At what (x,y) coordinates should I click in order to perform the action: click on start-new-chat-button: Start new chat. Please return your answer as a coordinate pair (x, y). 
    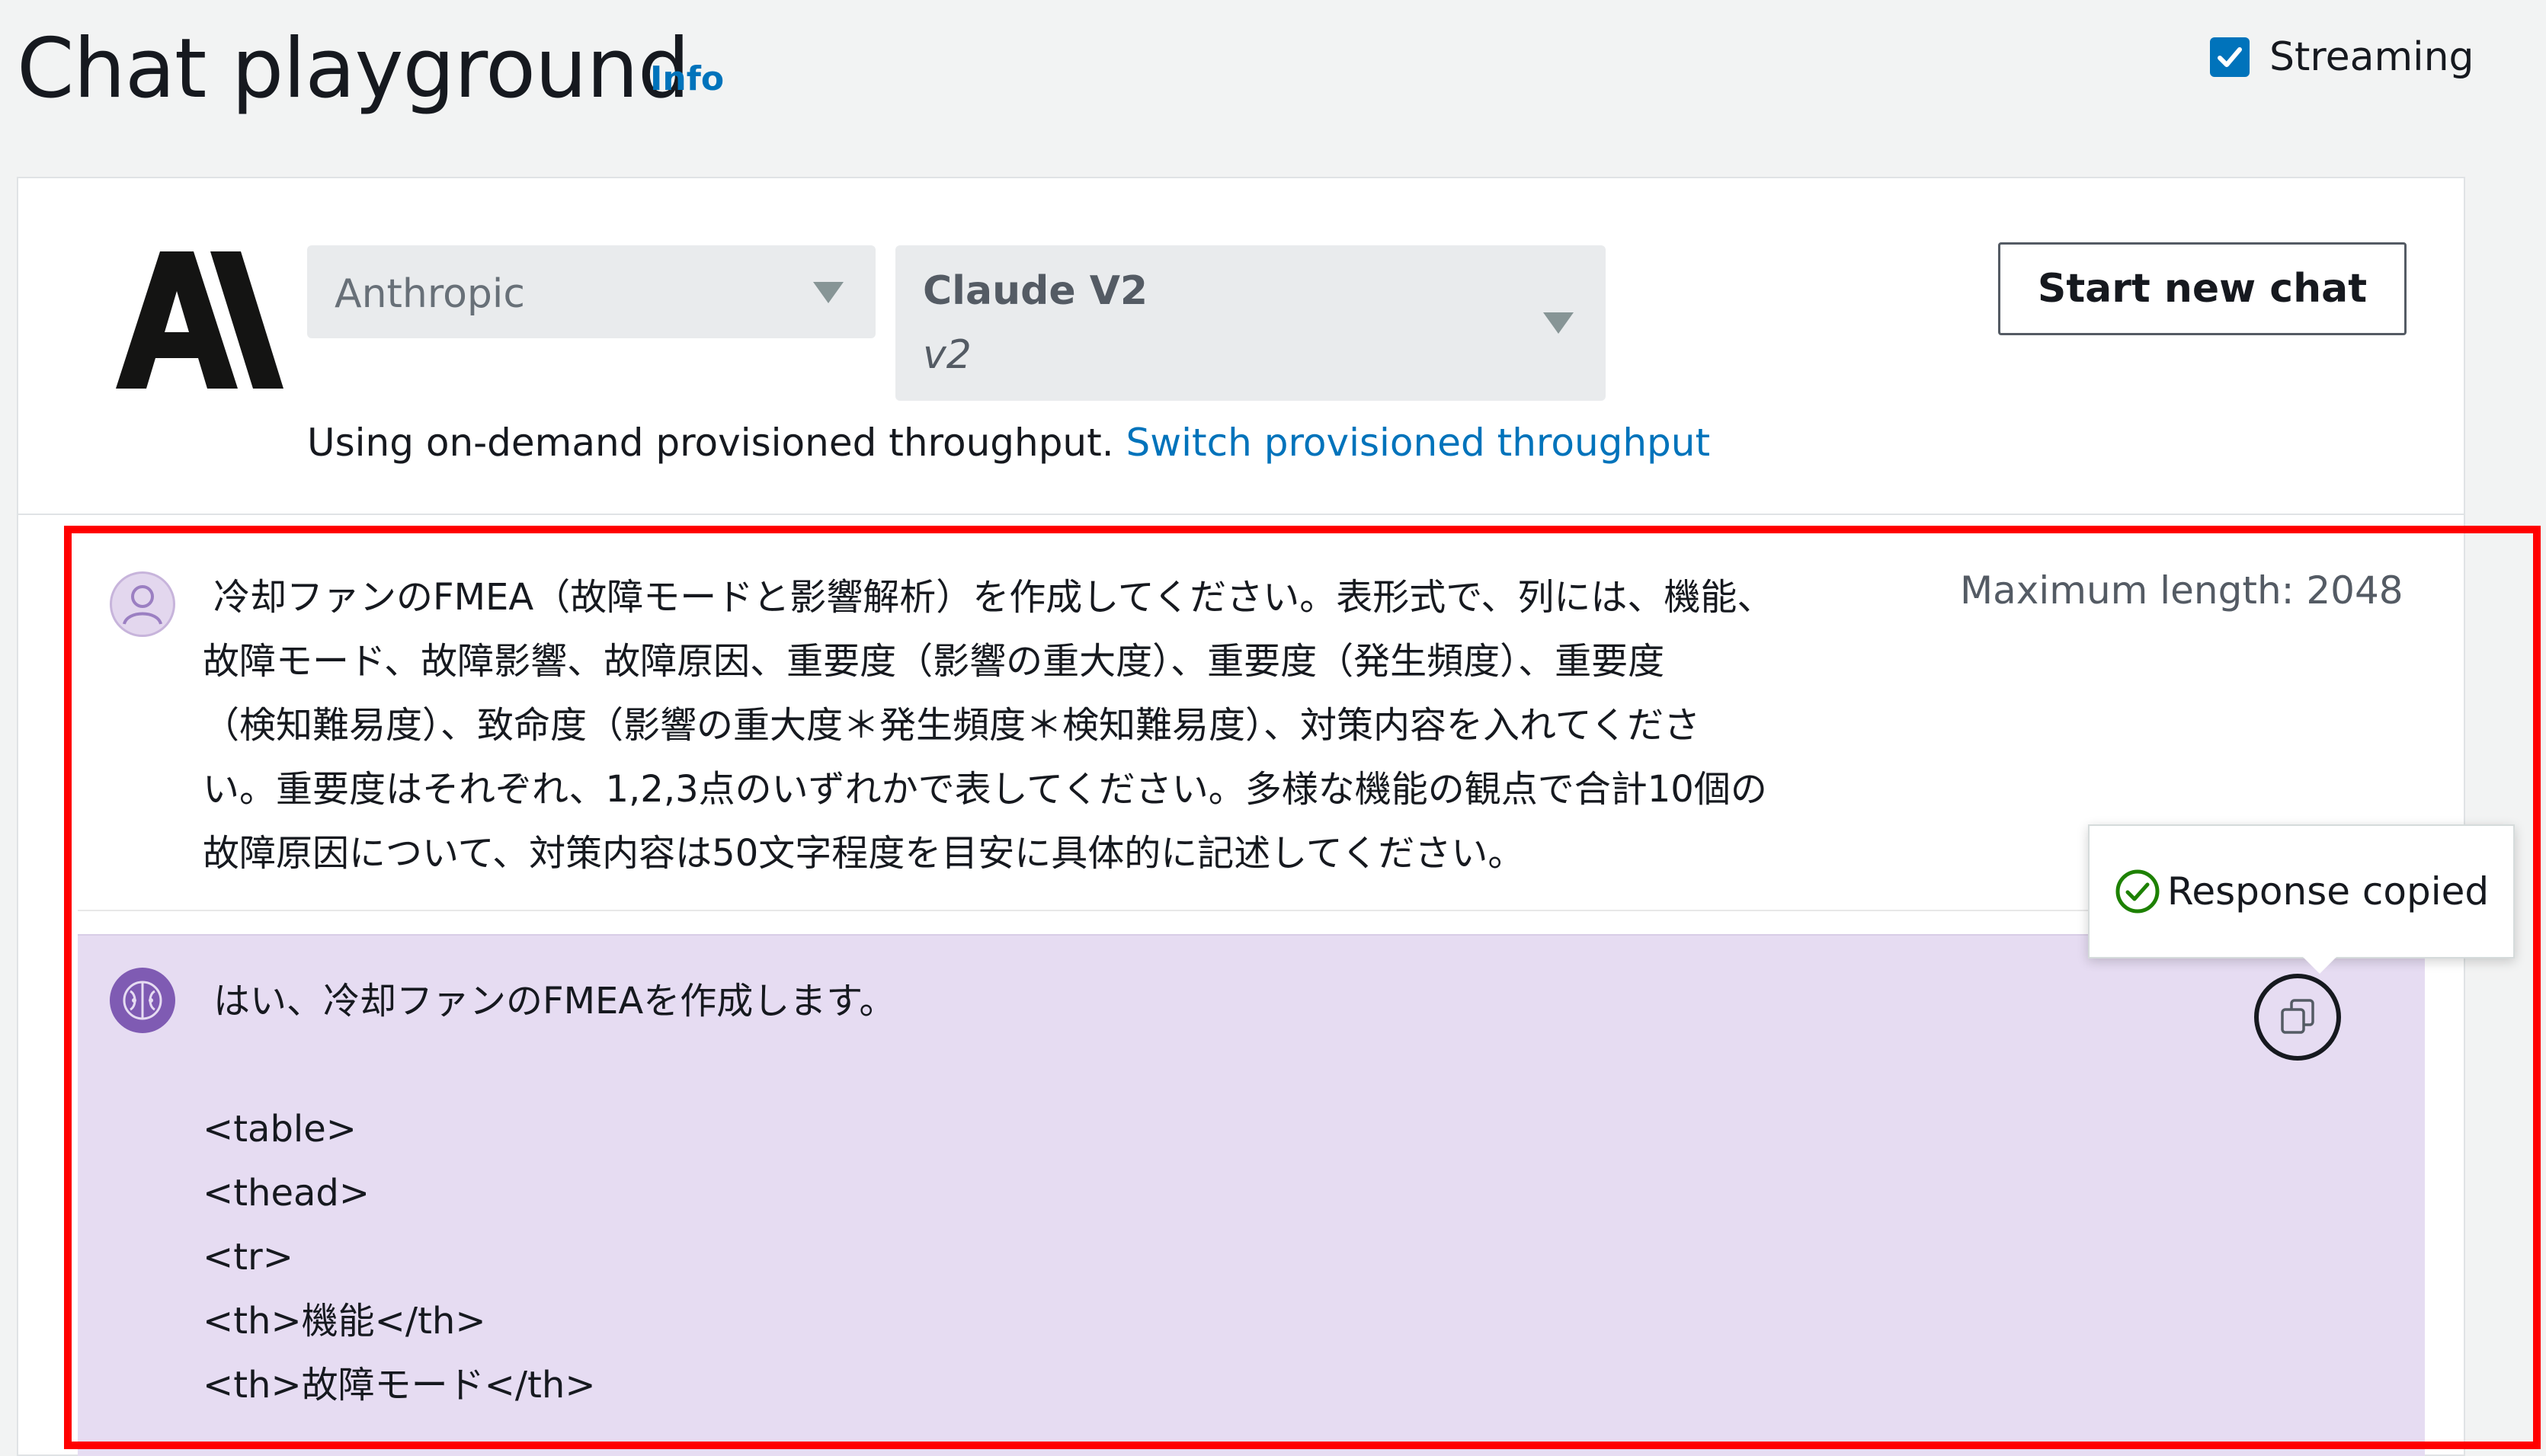
    Looking at the image, I should click on (2202, 288).